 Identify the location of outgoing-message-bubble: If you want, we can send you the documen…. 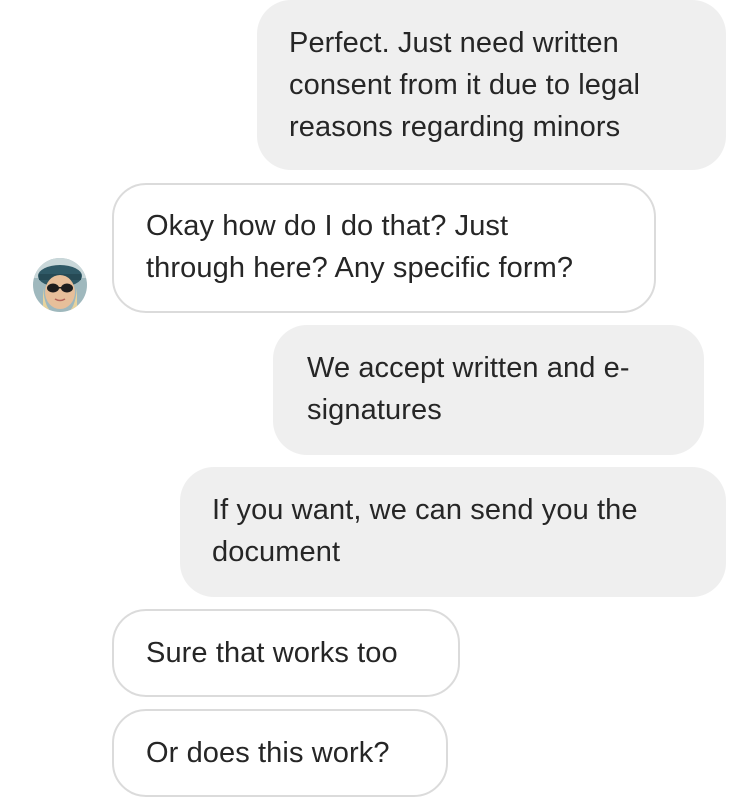
(453, 532).